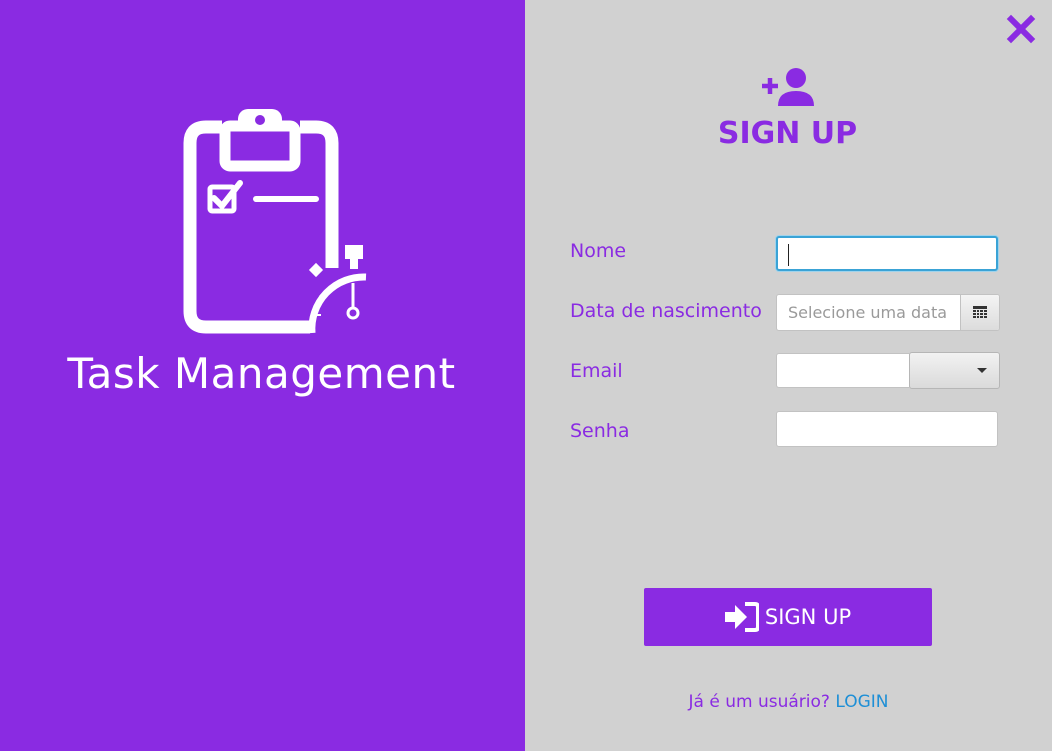 The height and width of the screenshot is (751, 1052). I want to click on email-field-group, so click(888, 370).